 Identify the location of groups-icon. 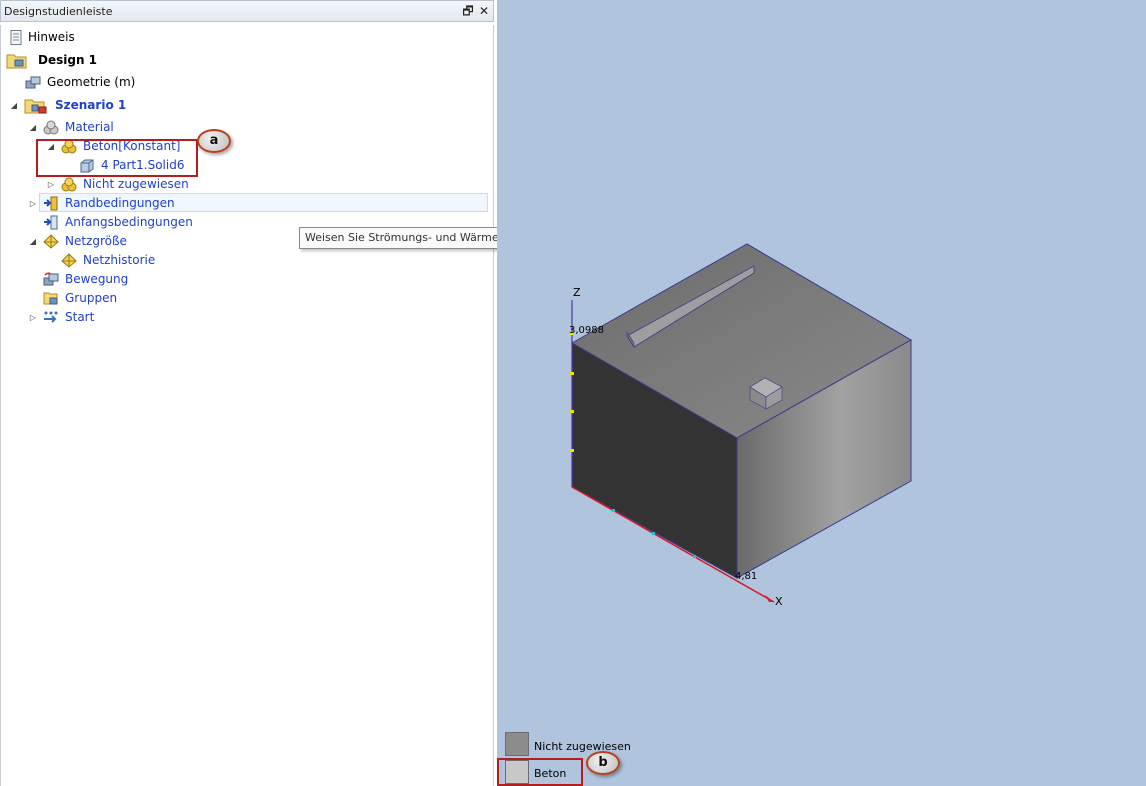
(50, 298).